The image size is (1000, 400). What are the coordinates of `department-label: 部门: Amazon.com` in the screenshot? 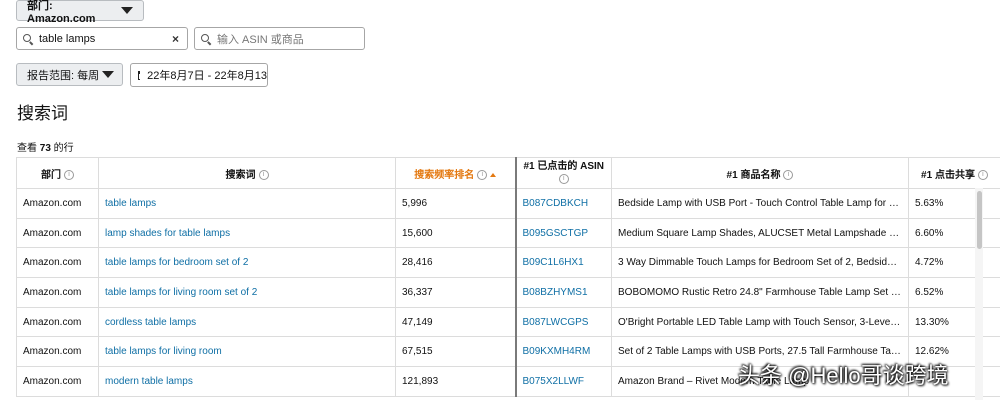 It's located at (61, 12).